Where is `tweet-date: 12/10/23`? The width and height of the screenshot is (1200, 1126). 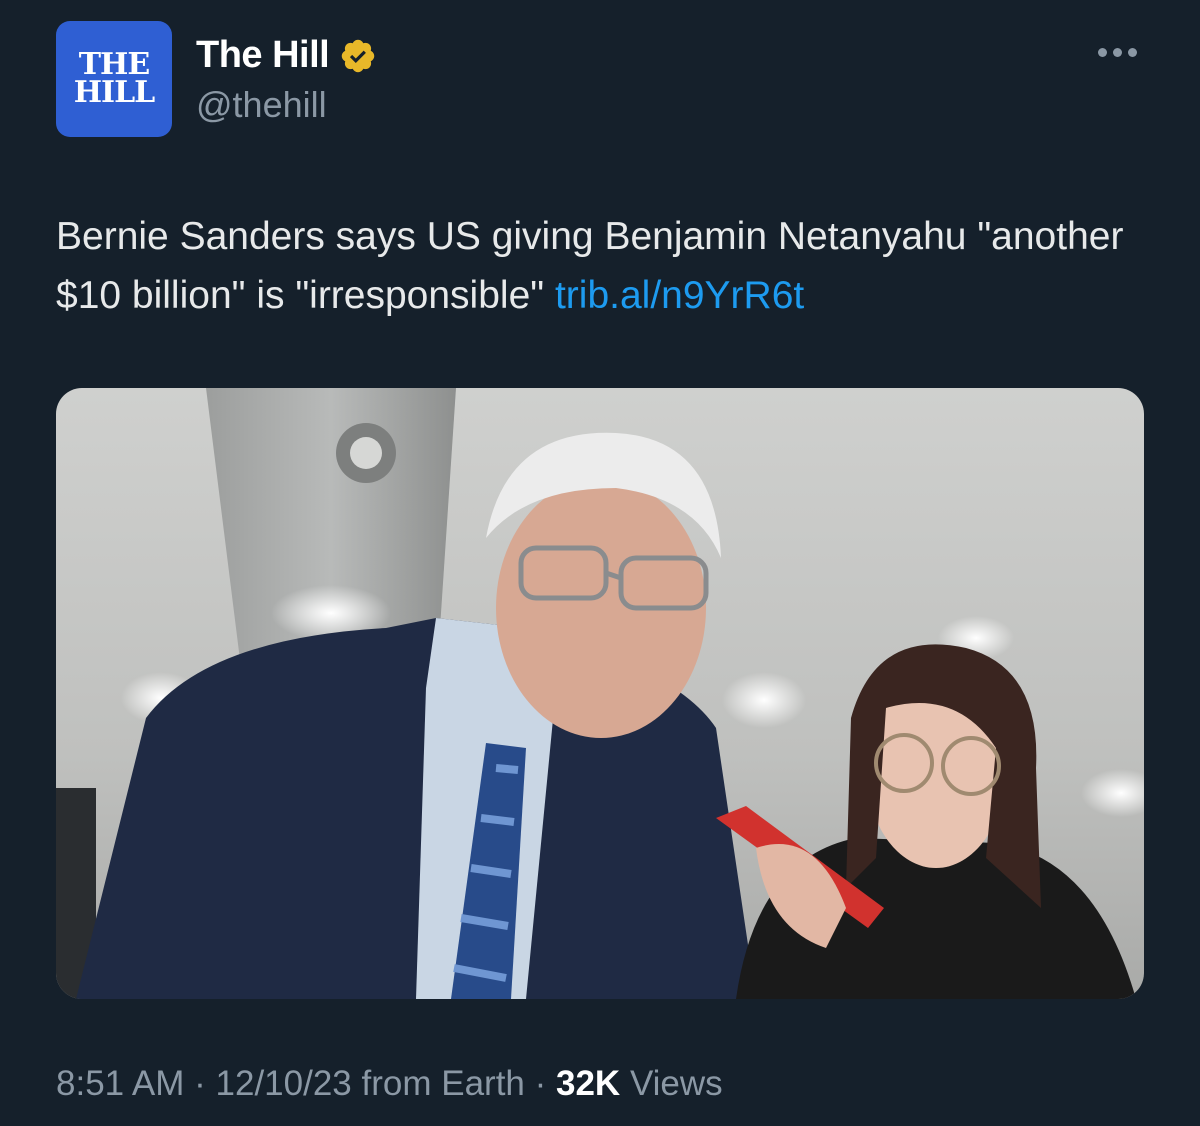
tweet-date: 12/10/23 is located at coordinates (284, 1083).